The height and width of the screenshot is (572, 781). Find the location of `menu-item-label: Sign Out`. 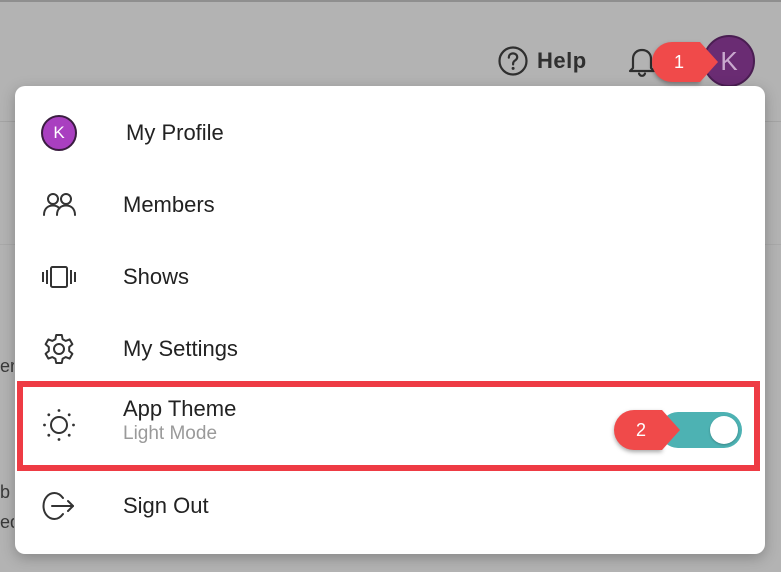

menu-item-label: Sign Out is located at coordinates (166, 505).